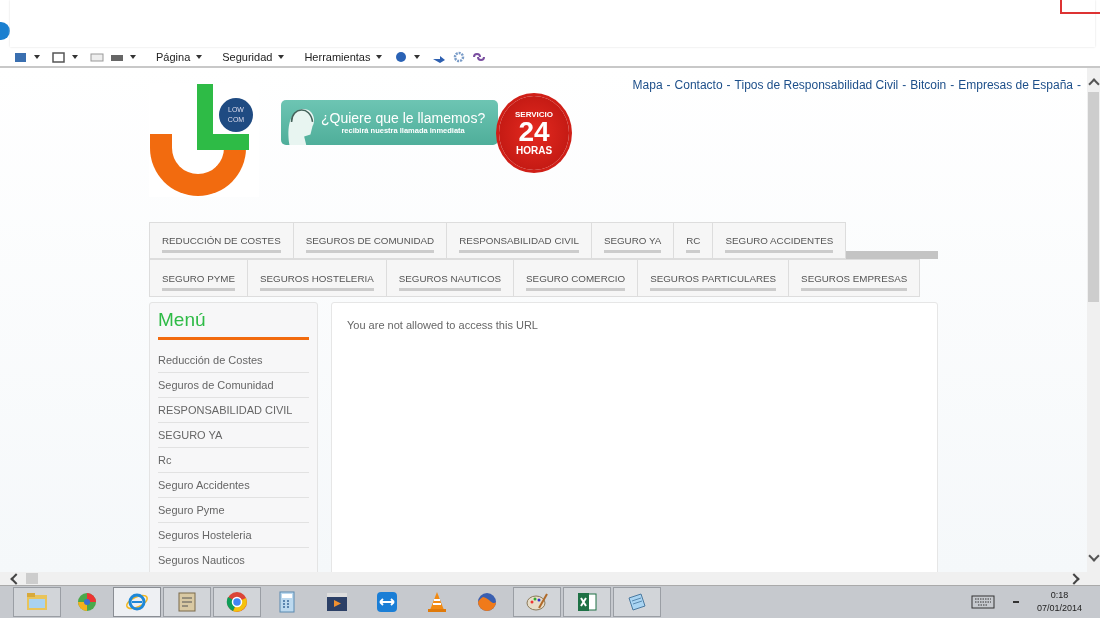  What do you see at coordinates (169, 57) in the screenshot?
I see `toolbar-menu: Página` at bounding box center [169, 57].